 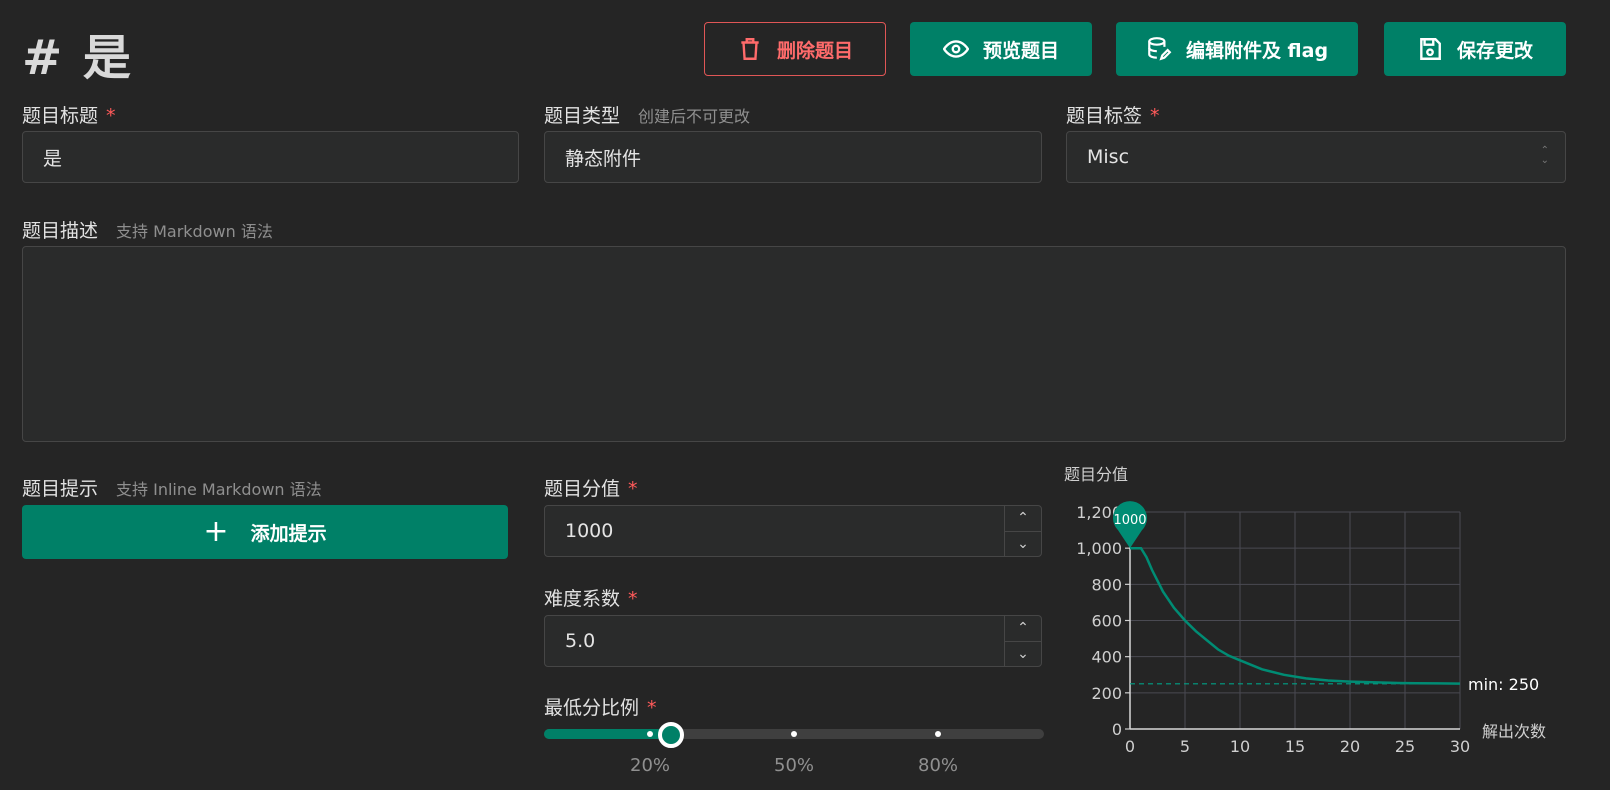 I want to click on tag-field-label: 题目标签 *, so click(x=1113, y=114).